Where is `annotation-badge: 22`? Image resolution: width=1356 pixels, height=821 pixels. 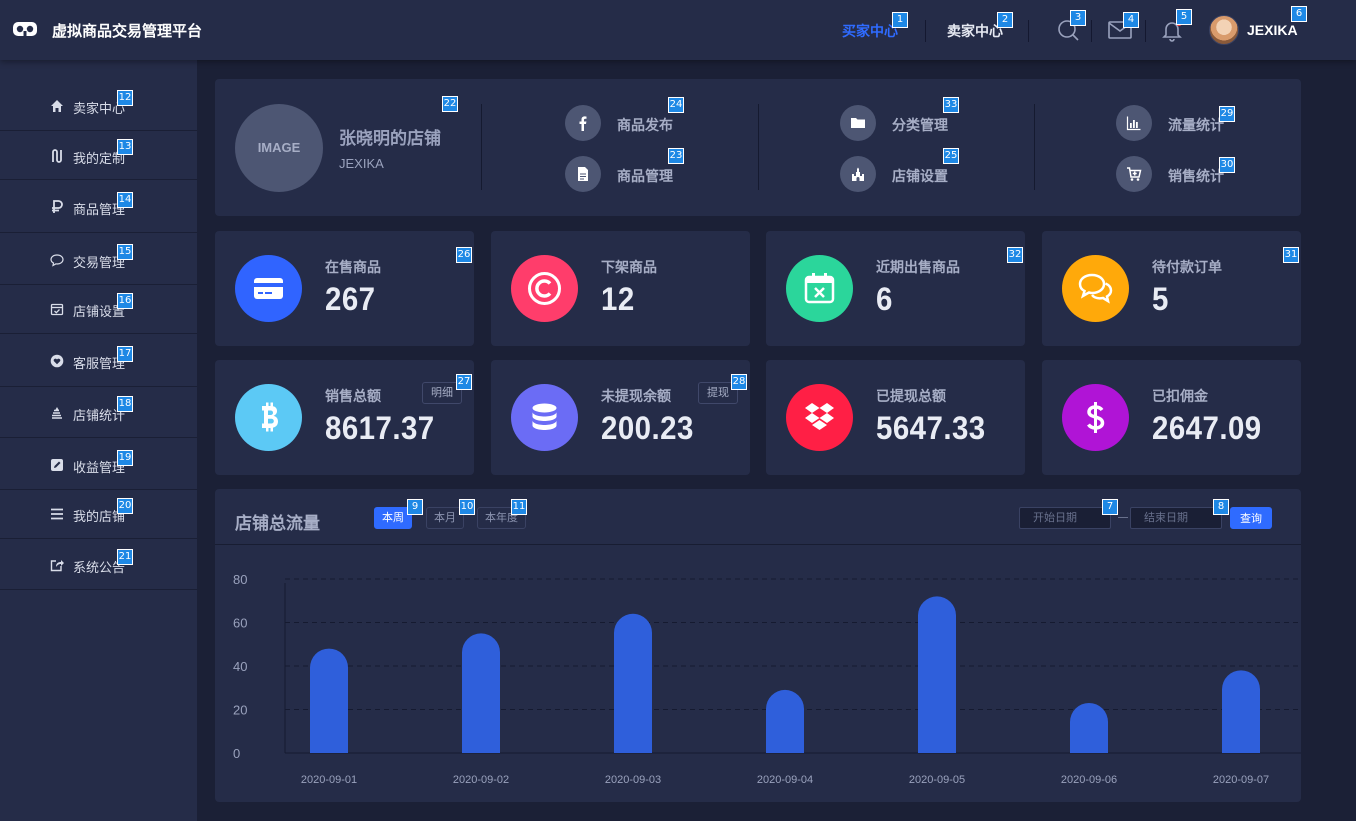 annotation-badge: 22 is located at coordinates (450, 104).